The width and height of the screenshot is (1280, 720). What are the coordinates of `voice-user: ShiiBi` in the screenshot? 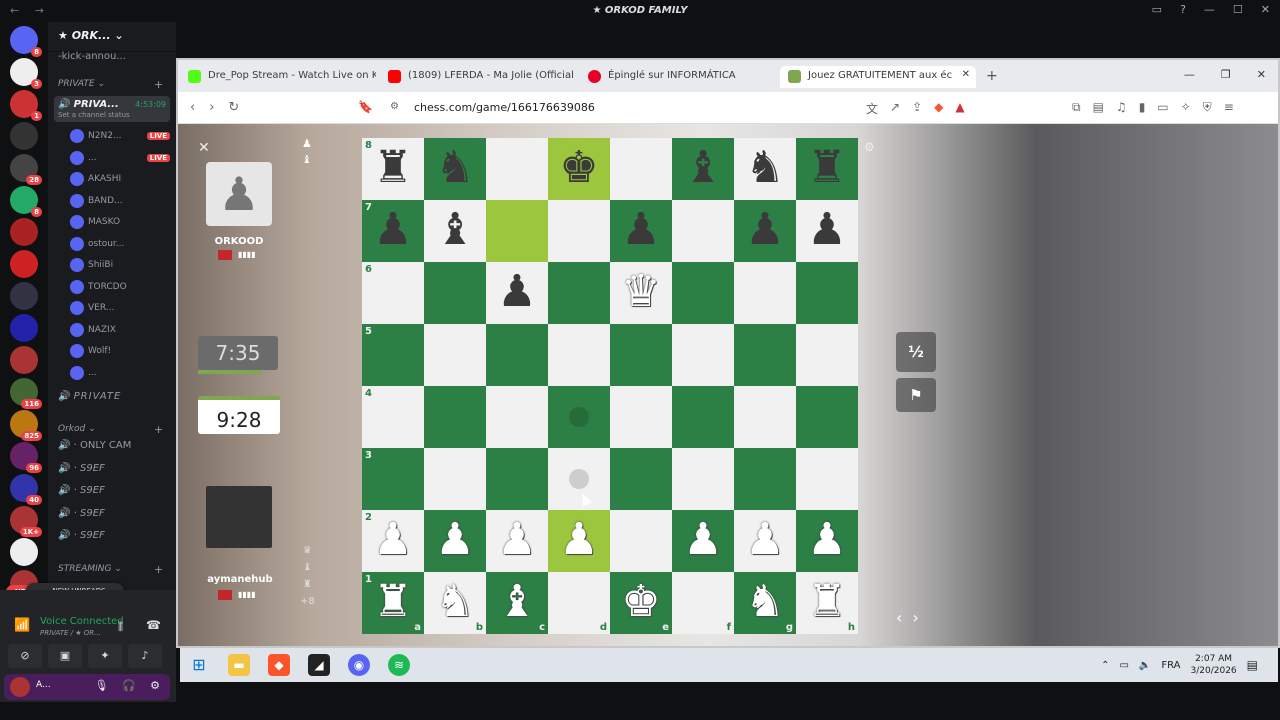 It's located at (120, 265).